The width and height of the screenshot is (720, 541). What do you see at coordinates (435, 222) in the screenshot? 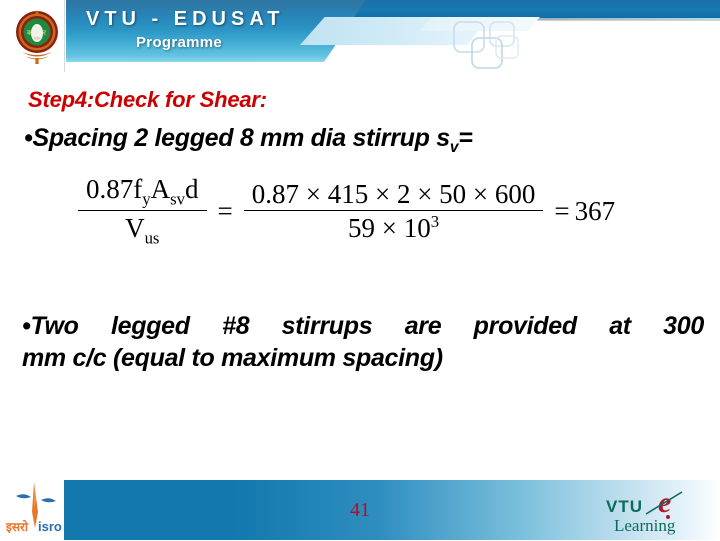
I see `rhs-den-exponent: 3` at bounding box center [435, 222].